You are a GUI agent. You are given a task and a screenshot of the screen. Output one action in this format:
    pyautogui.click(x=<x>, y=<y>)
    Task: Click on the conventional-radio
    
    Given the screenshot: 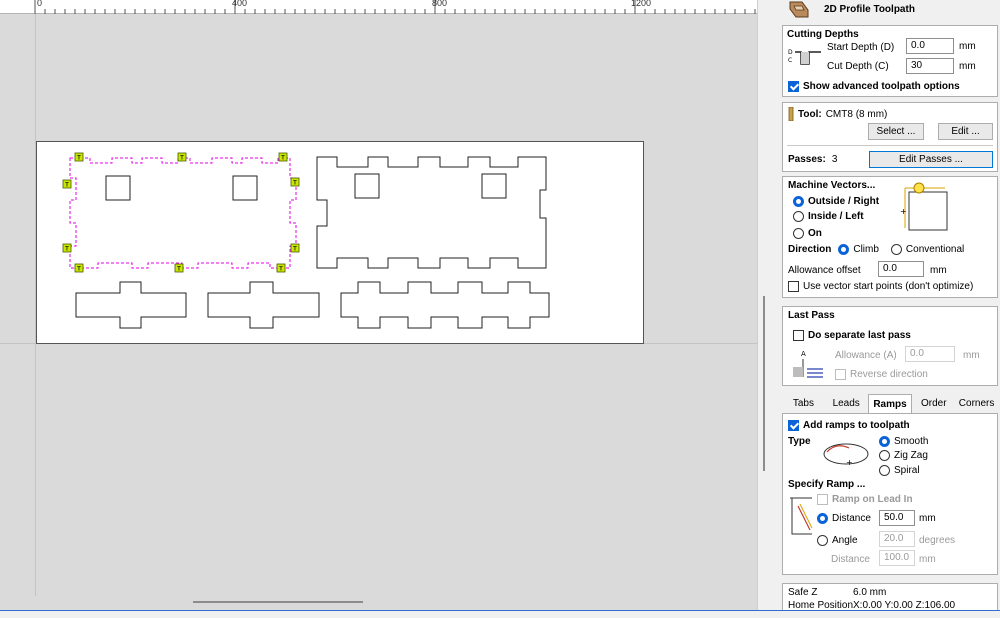 What is the action you would take?
    pyautogui.click(x=896, y=249)
    